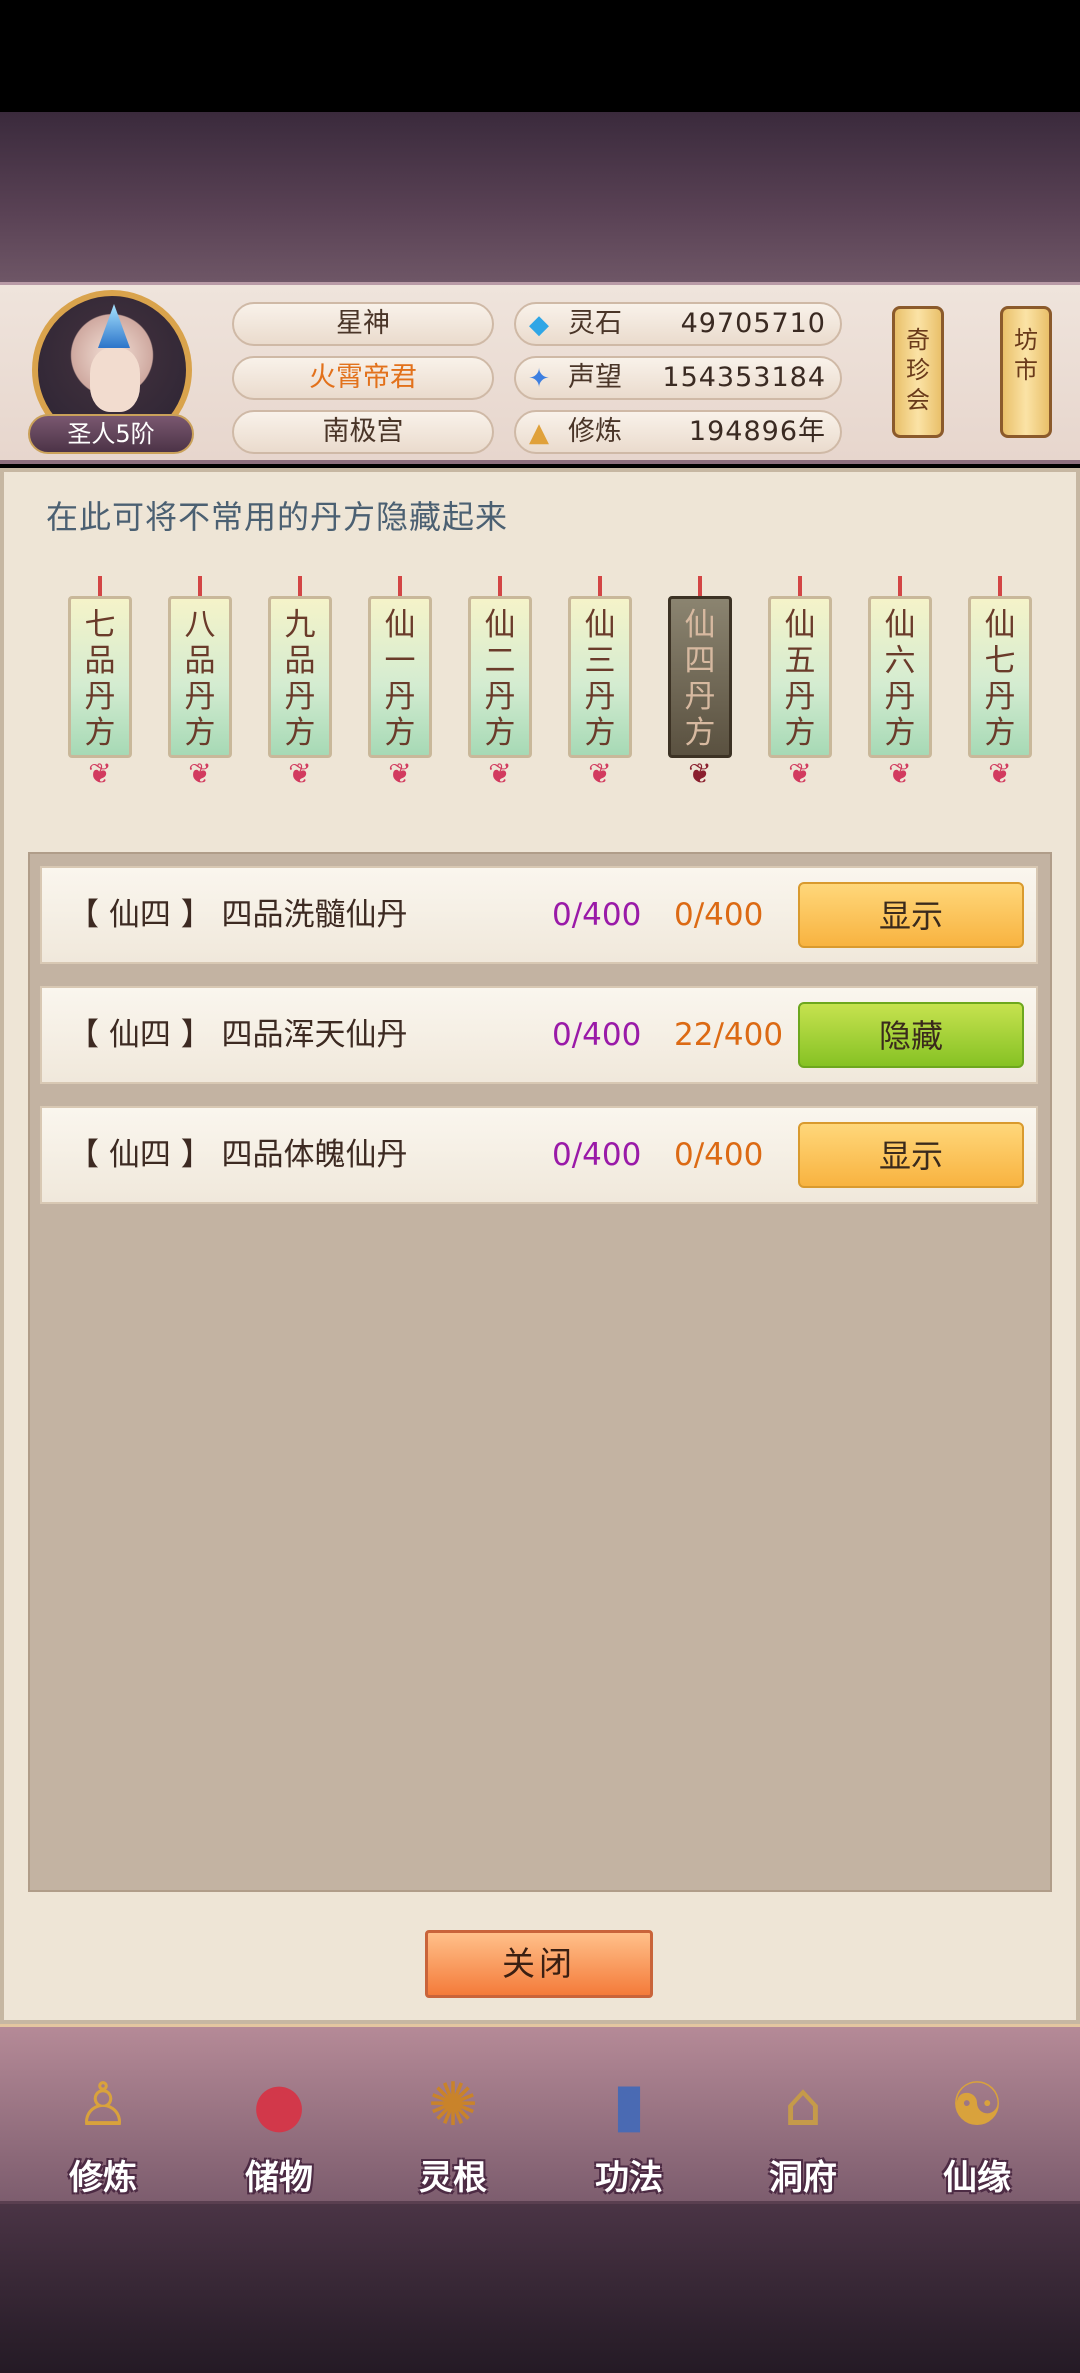 Image resolution: width=1080 pixels, height=2373 pixels. Describe the element at coordinates (277, 517) in the screenshot. I see `panel-tip: 在此可将不常用的丹方隐藏起来` at that location.